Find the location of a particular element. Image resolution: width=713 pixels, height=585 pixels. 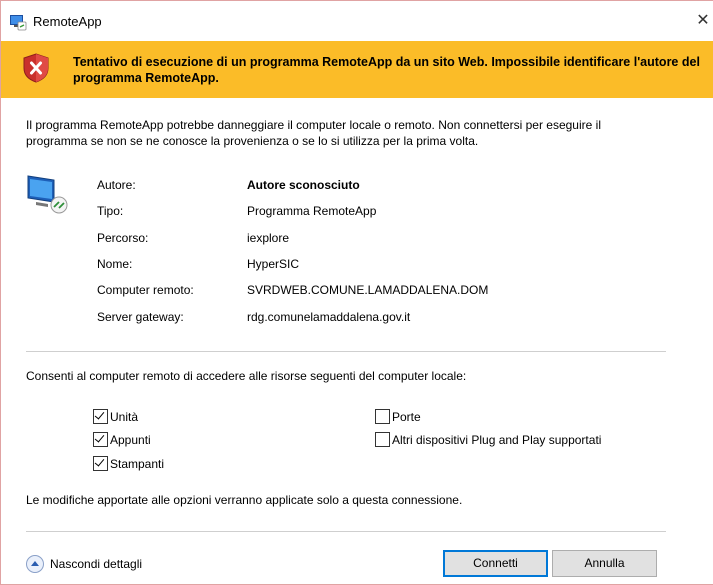

checkbox-printers: Stampanti is located at coordinates (129, 464).